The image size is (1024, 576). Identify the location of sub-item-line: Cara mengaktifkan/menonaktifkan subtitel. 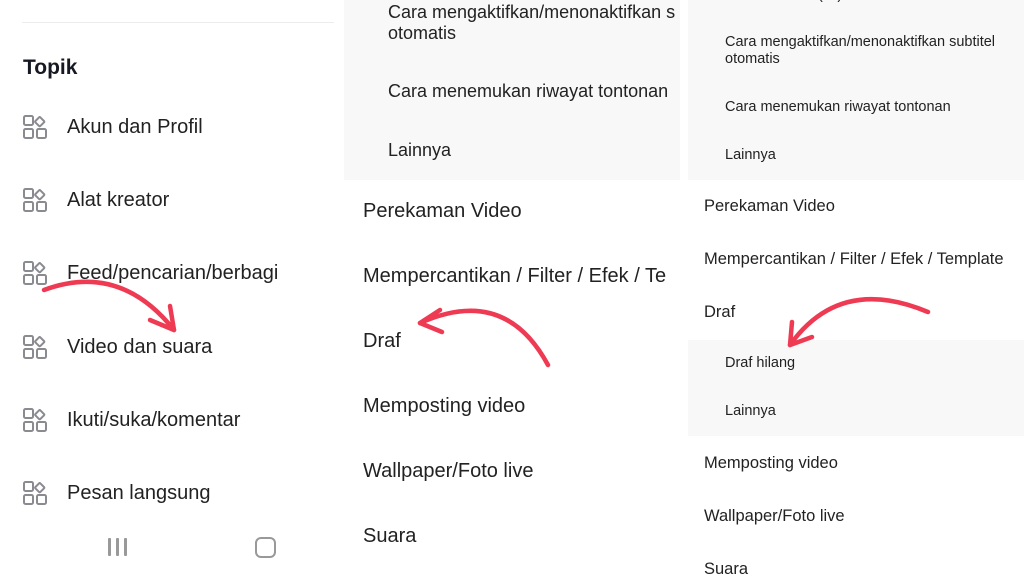
(860, 42).